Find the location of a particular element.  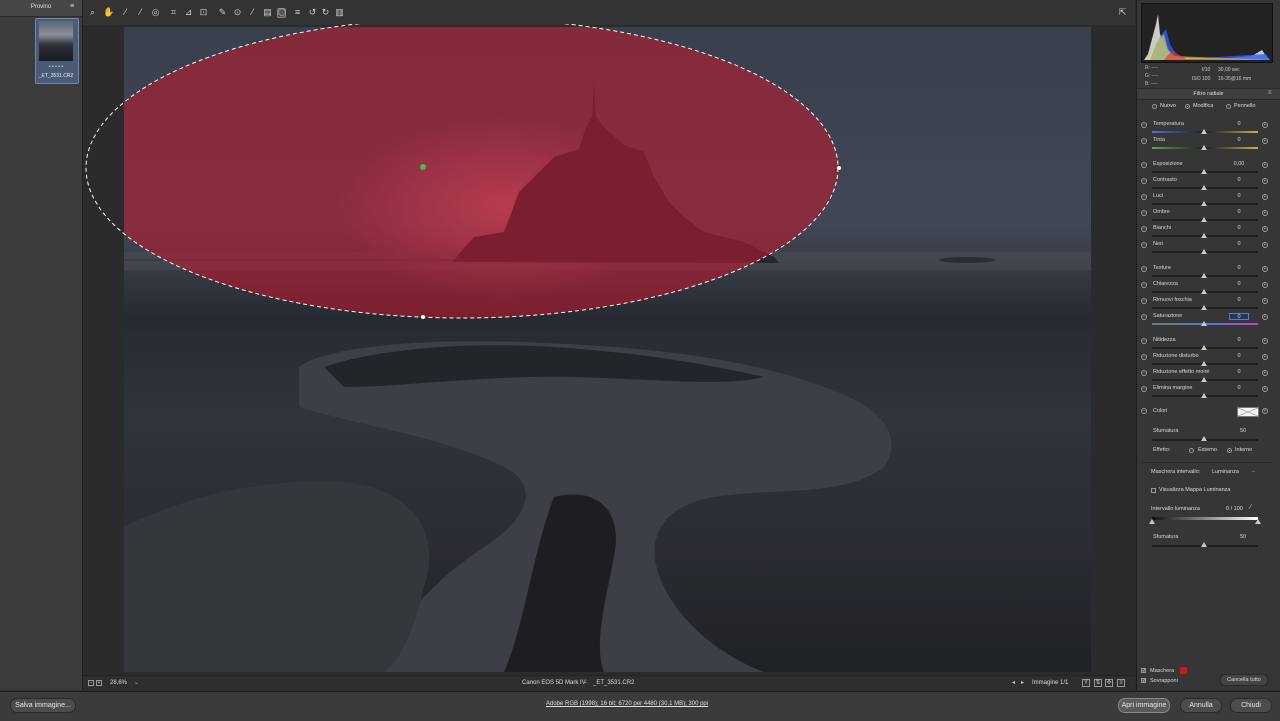

elimina-margine-value: 0 is located at coordinates (1239, 388).